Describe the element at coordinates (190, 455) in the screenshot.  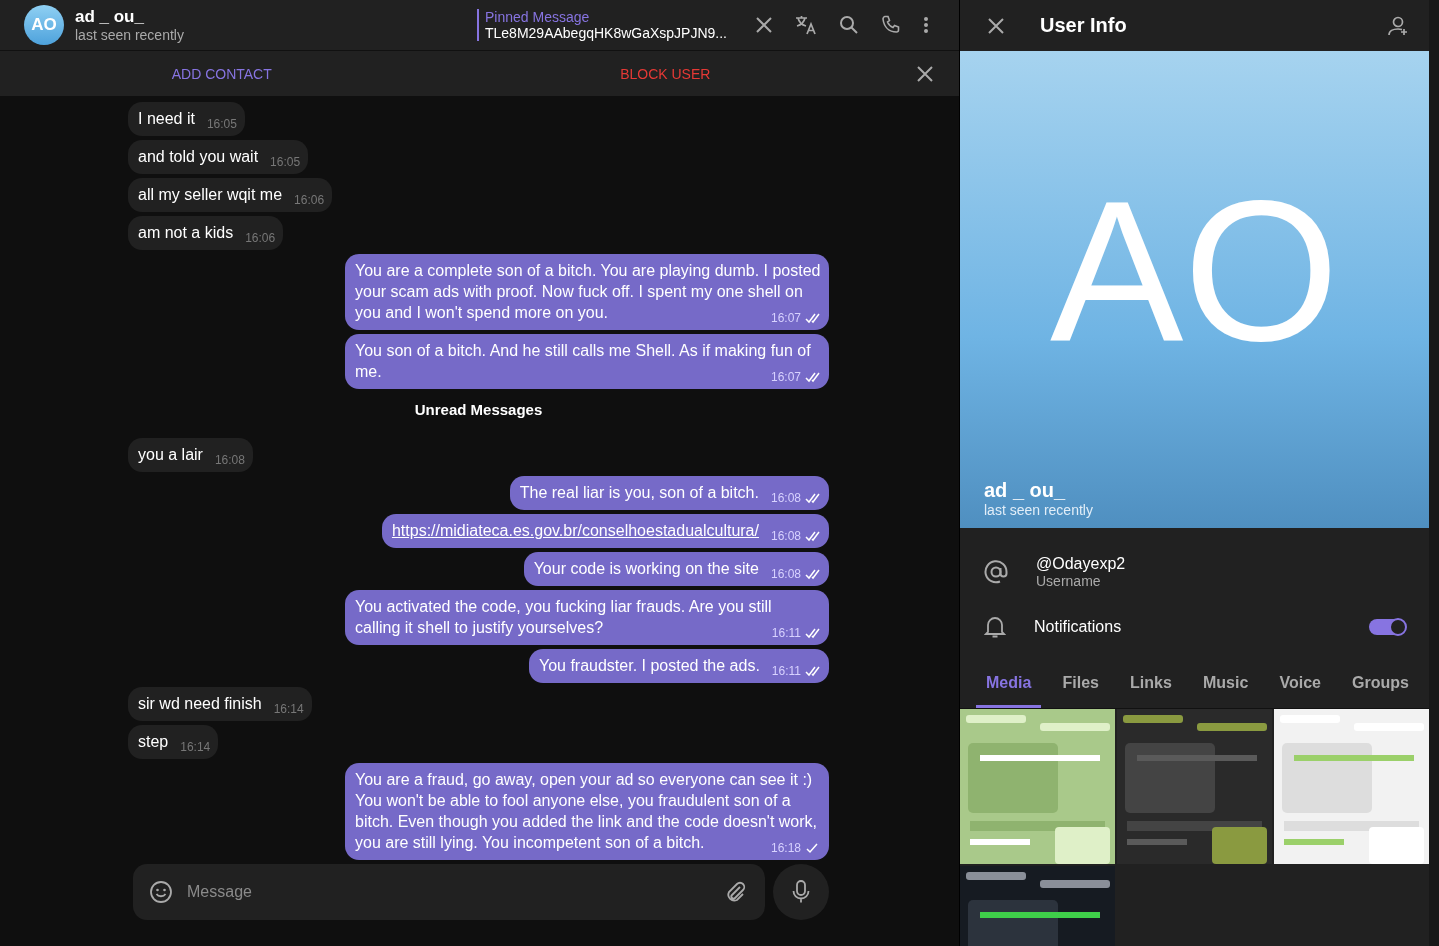
I see `message-bubble: you a lair 16:08` at that location.